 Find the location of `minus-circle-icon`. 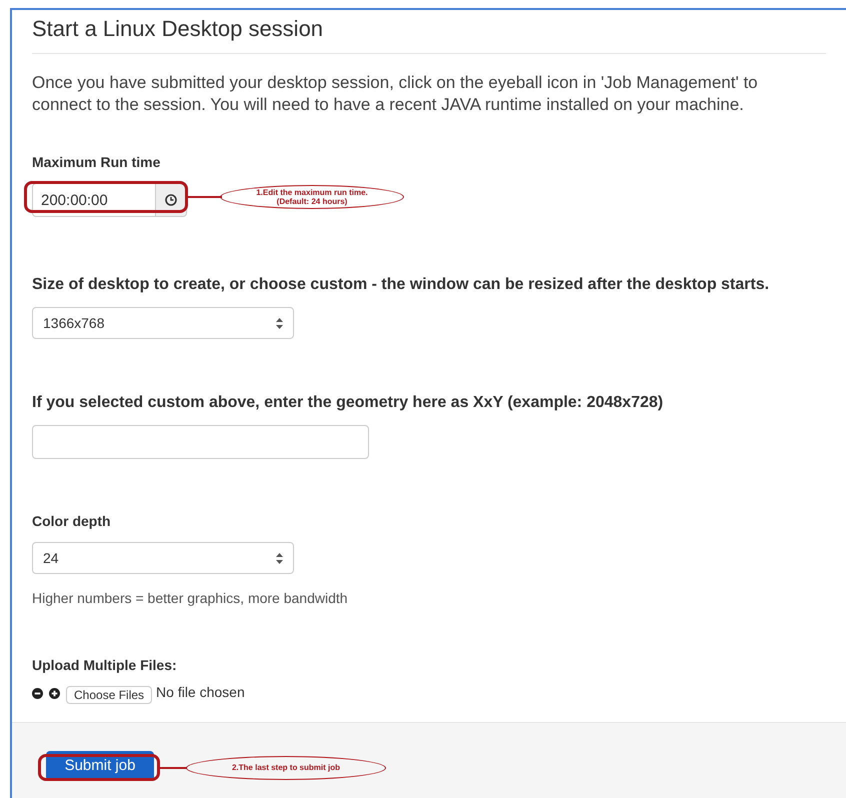

minus-circle-icon is located at coordinates (37, 693).